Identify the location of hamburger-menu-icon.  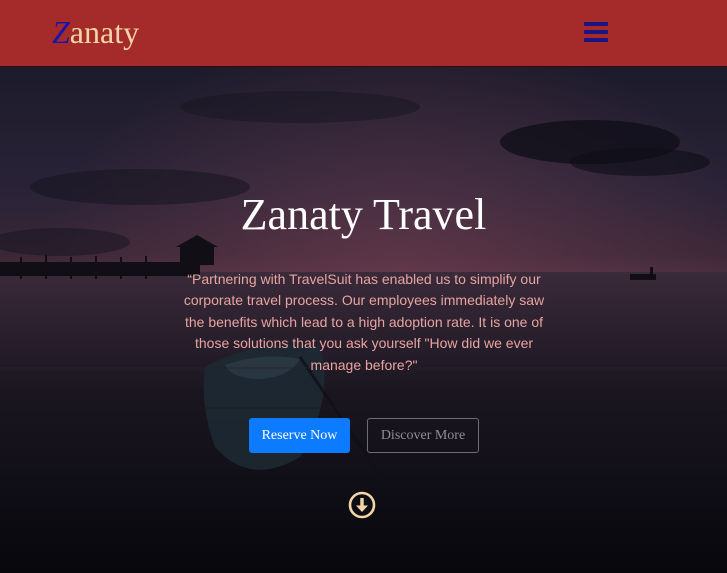
(596, 32).